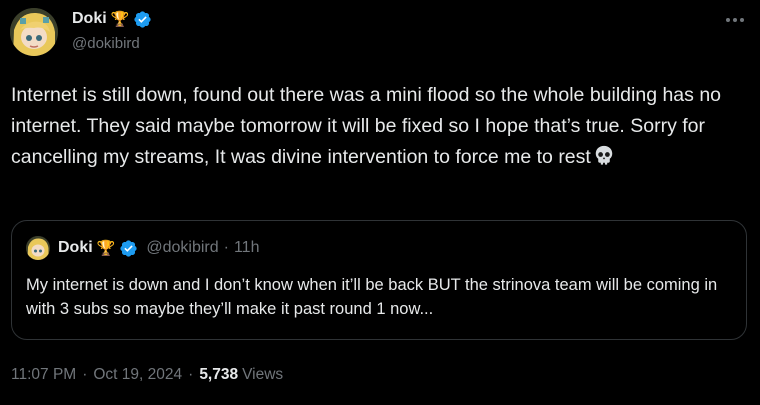 This screenshot has height=405, width=760. Describe the element at coordinates (75, 247) in the screenshot. I see `quoted-author-name: Doki` at that location.